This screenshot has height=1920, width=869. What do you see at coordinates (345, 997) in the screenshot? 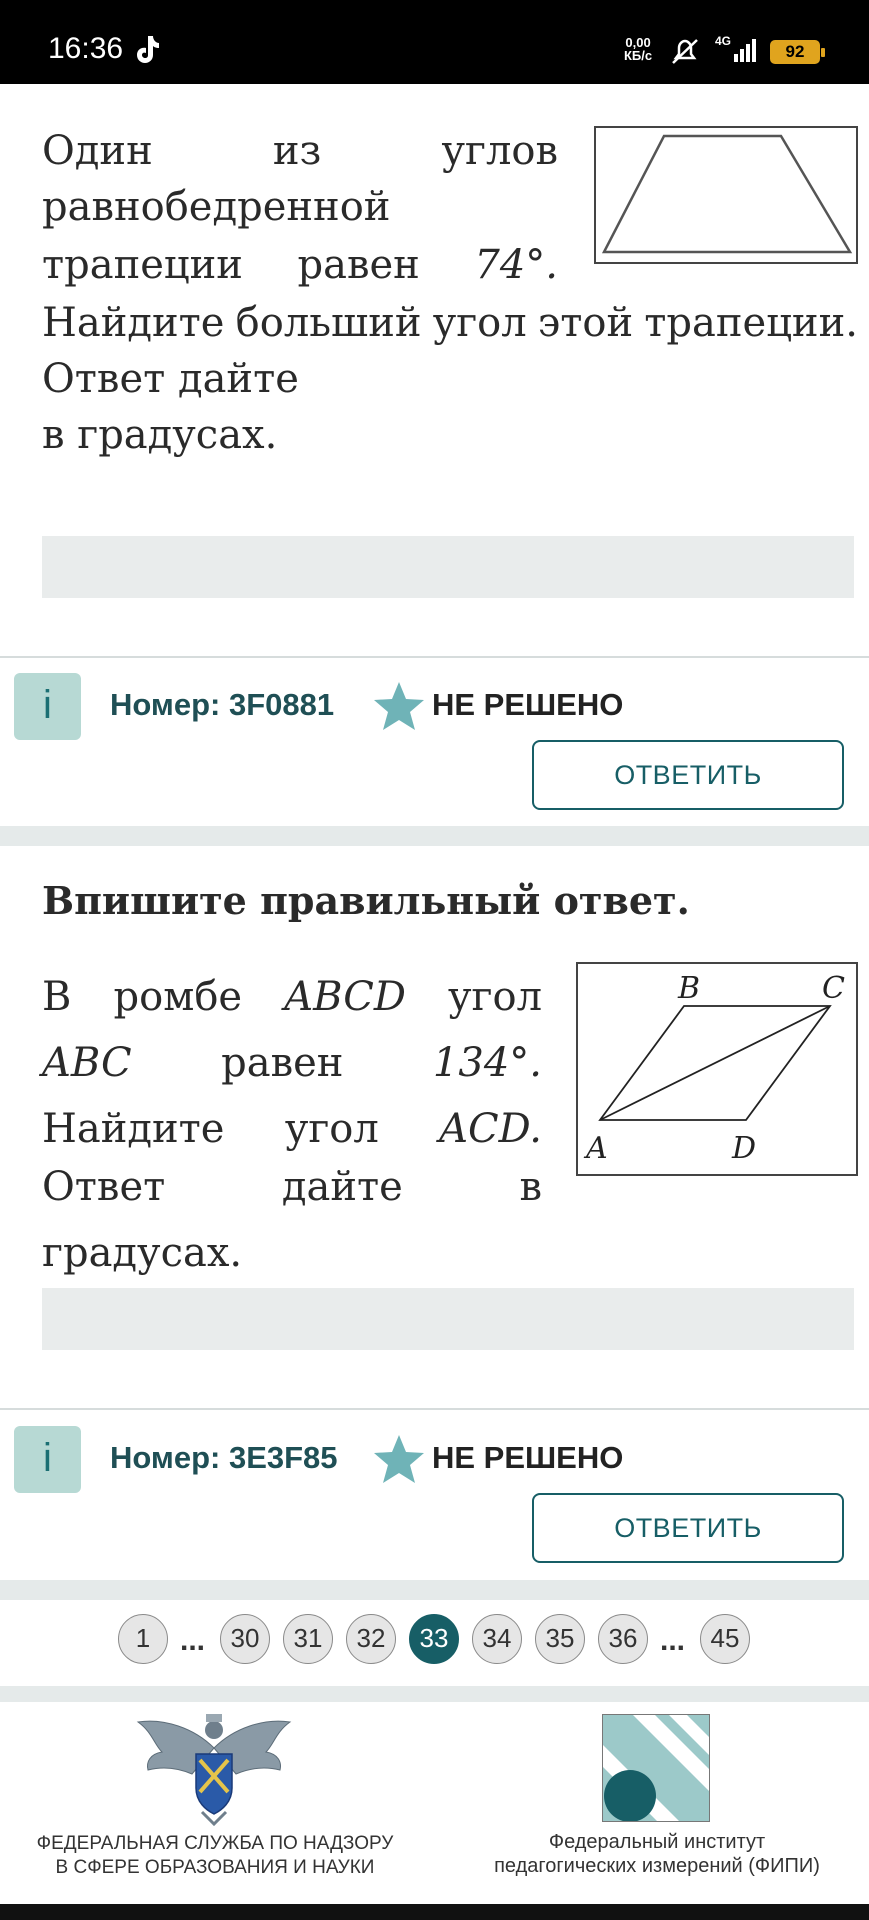
I see `p2-math: ABCD` at bounding box center [345, 997].